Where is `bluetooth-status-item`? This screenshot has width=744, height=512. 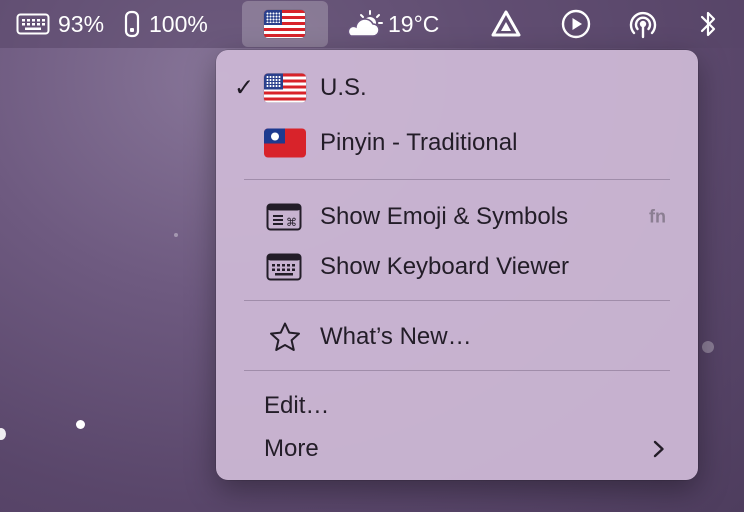
bluetooth-status-item is located at coordinates (708, 24).